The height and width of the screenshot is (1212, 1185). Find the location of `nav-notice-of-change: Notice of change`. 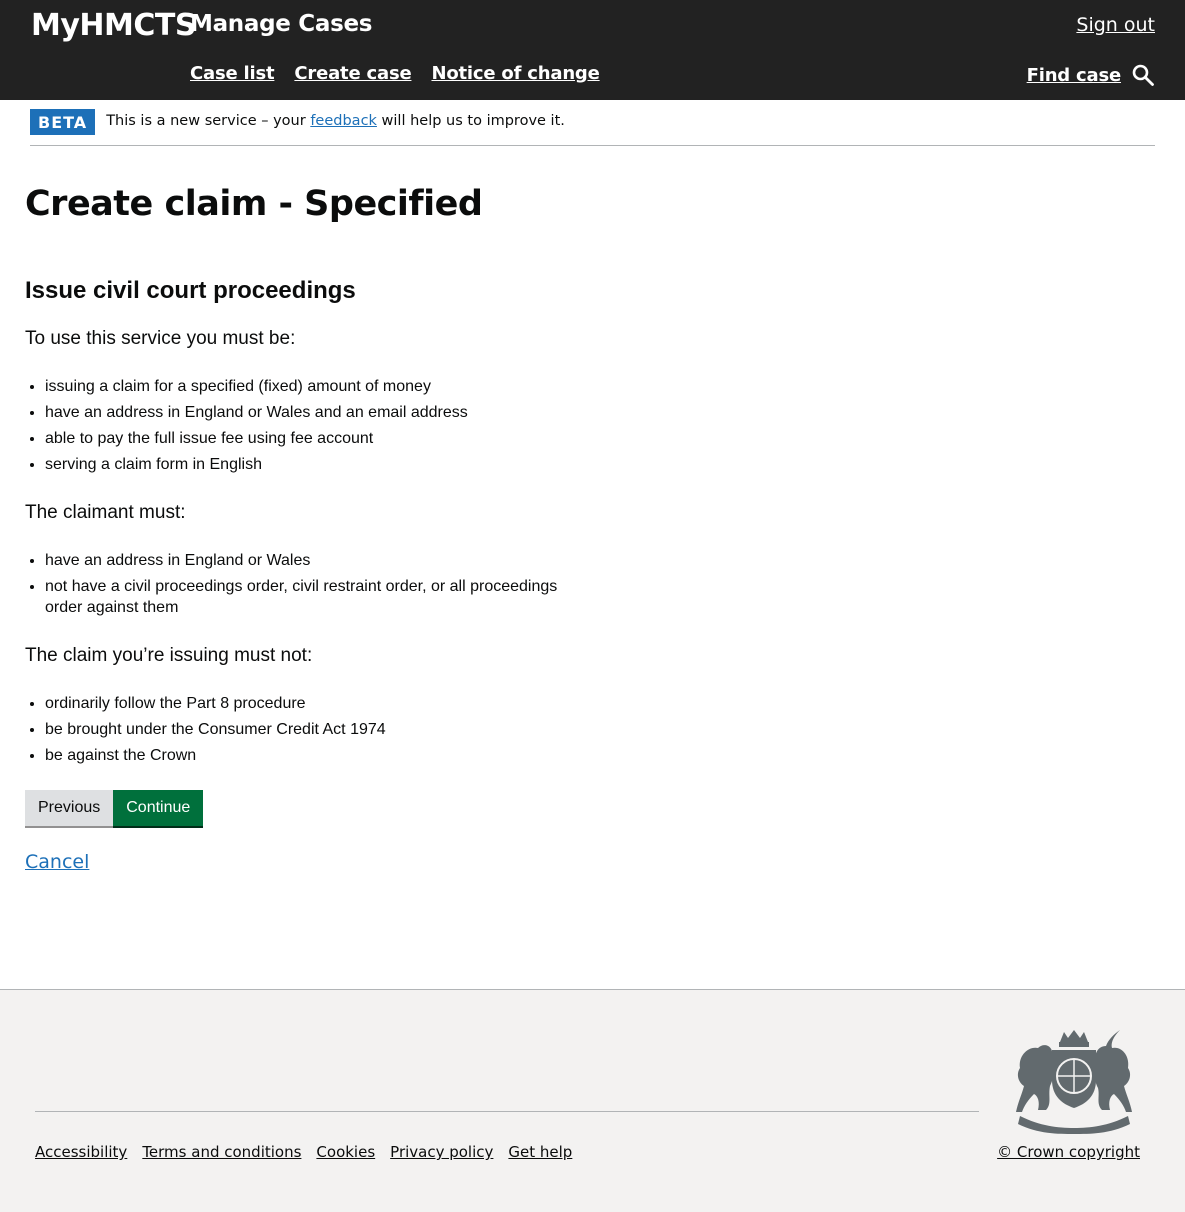

nav-notice-of-change: Notice of change is located at coordinates (515, 73).